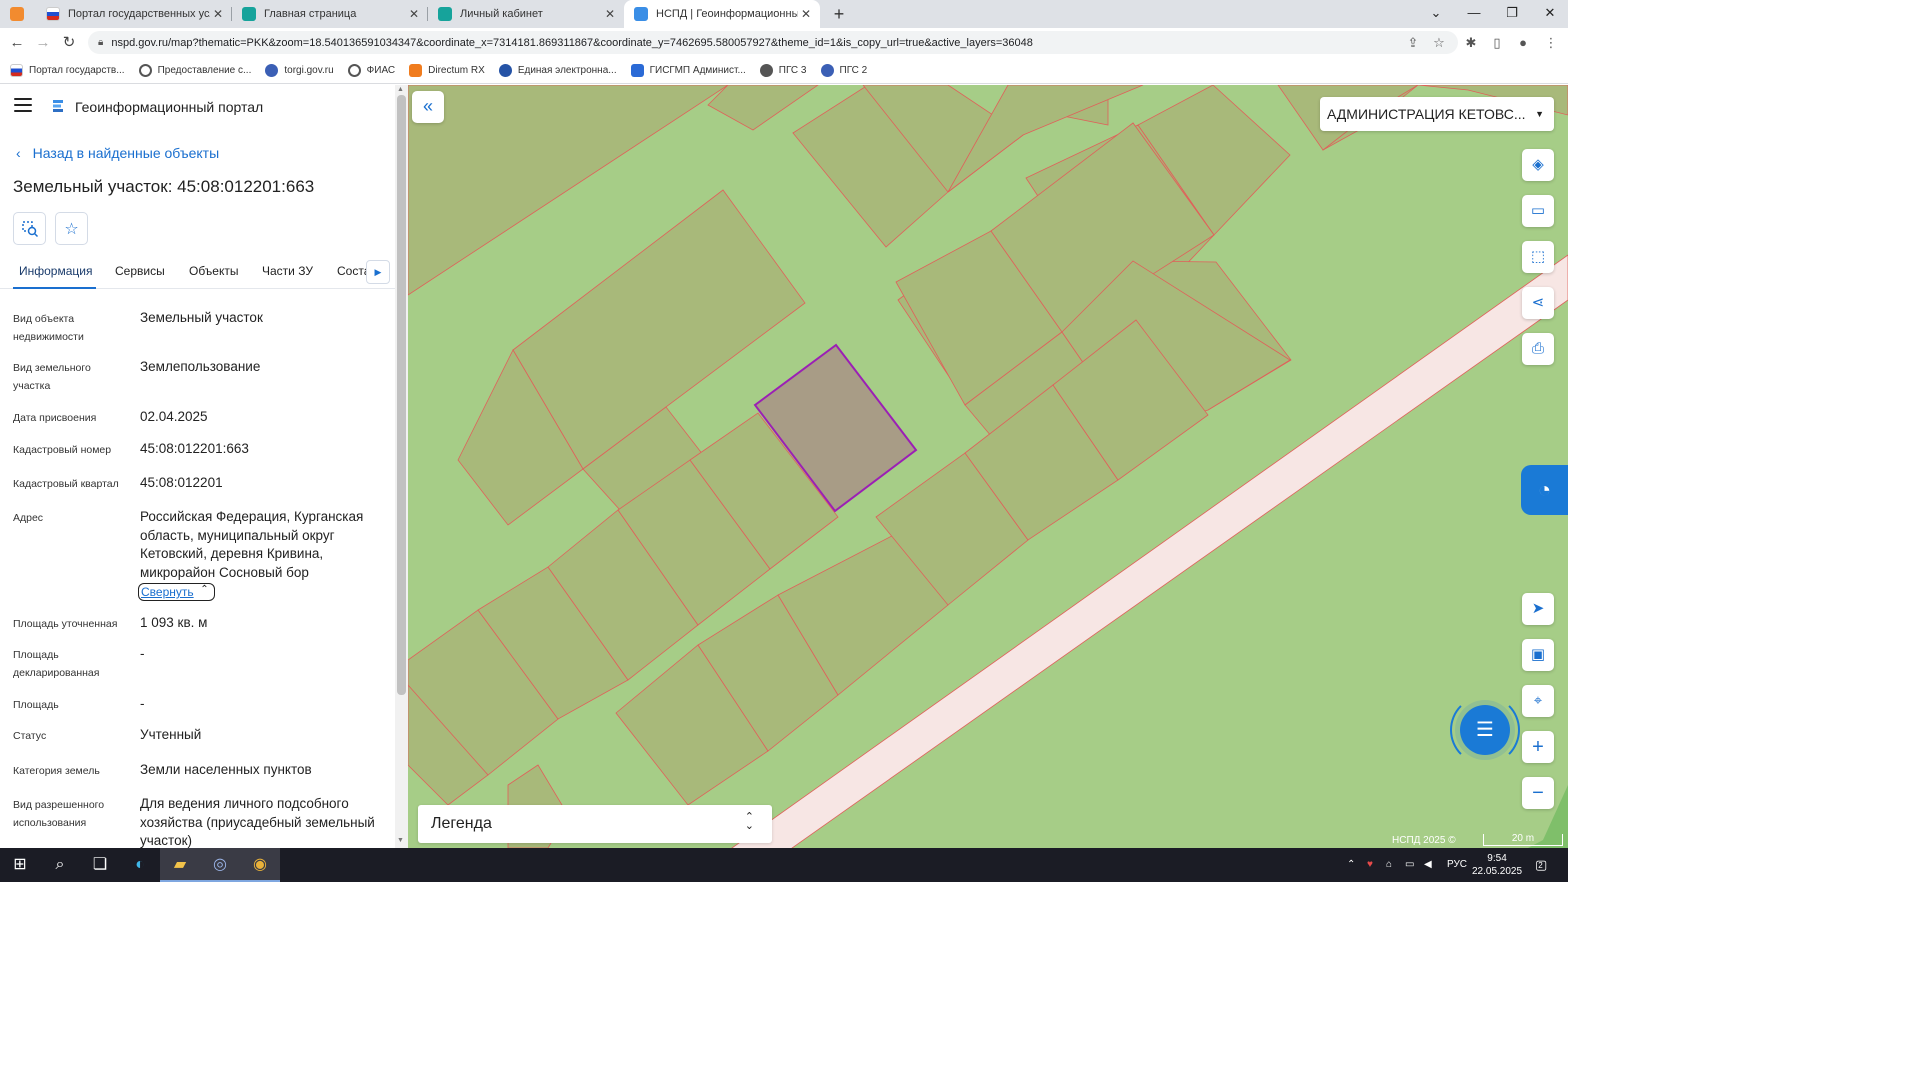 This screenshot has width=1920, height=1080. Describe the element at coordinates (763, 108) in the screenshot. I see `parcel` at that location.